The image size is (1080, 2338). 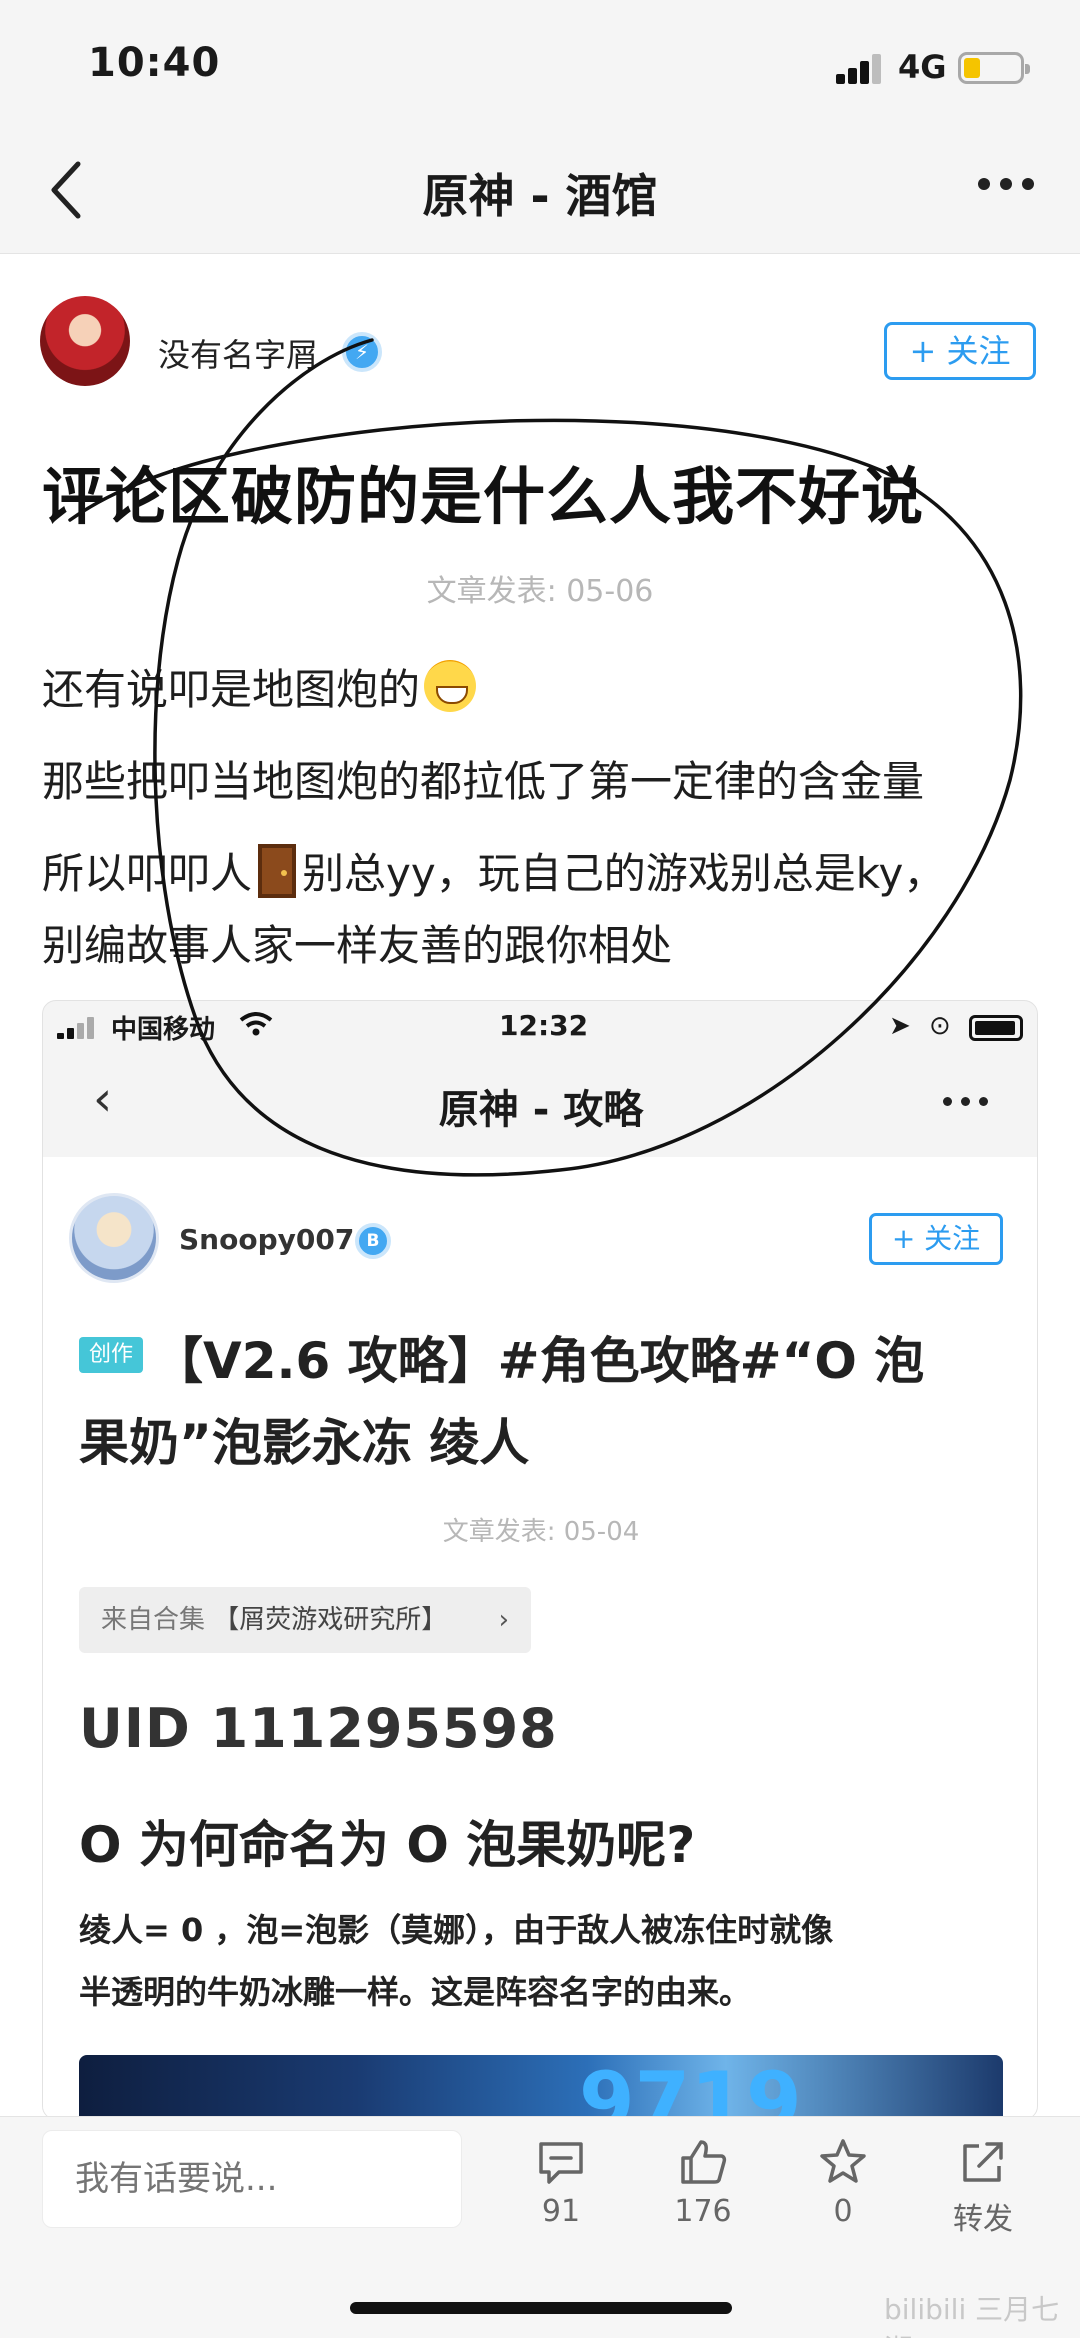 What do you see at coordinates (231, 689) in the screenshot?
I see `paragraph-text: 还有说叩是地图炮的` at bounding box center [231, 689].